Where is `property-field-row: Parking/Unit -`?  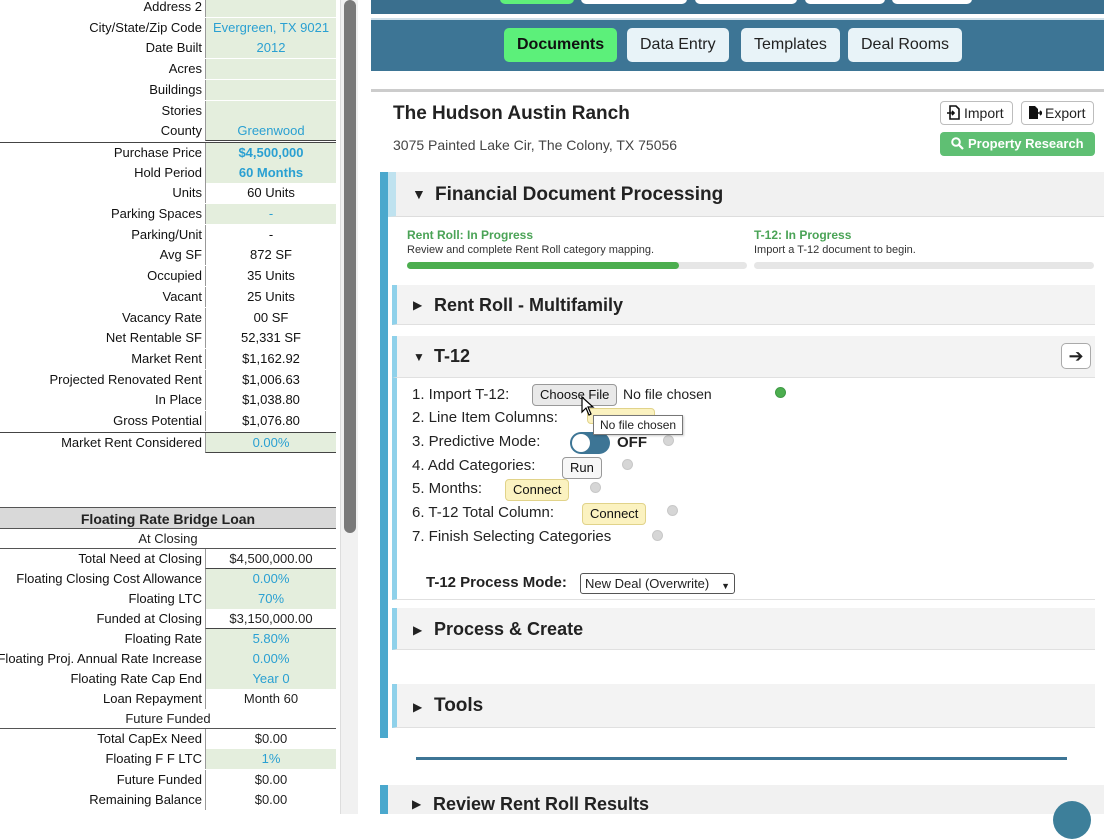 property-field-row: Parking/Unit - is located at coordinates (168, 234).